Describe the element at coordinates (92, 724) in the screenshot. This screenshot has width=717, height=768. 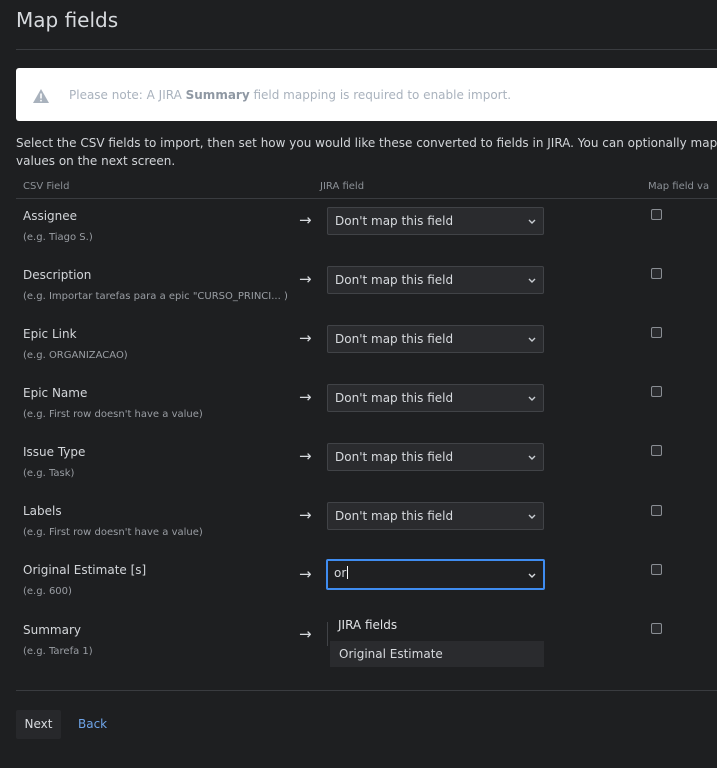
I see `back-link: Back` at that location.